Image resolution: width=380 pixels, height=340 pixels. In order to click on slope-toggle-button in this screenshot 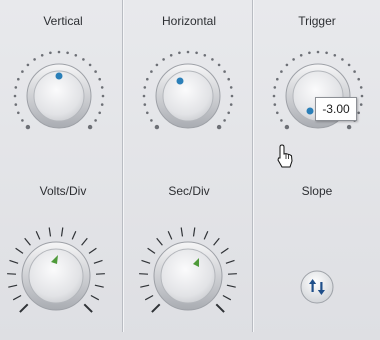, I will do `click(317, 287)`.